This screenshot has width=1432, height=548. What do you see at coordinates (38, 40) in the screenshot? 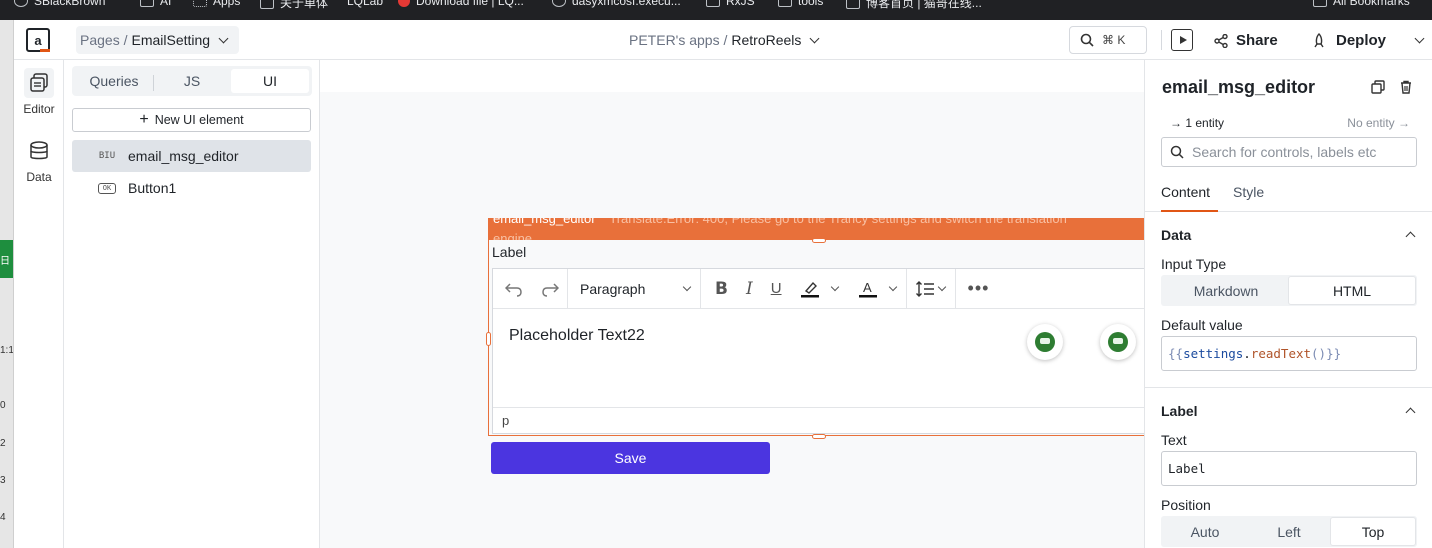
I see `appsmith-logo: a` at bounding box center [38, 40].